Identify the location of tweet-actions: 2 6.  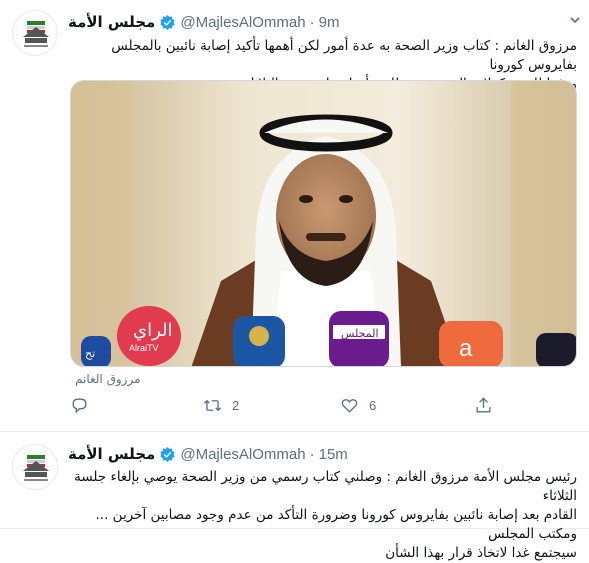
(285, 410).